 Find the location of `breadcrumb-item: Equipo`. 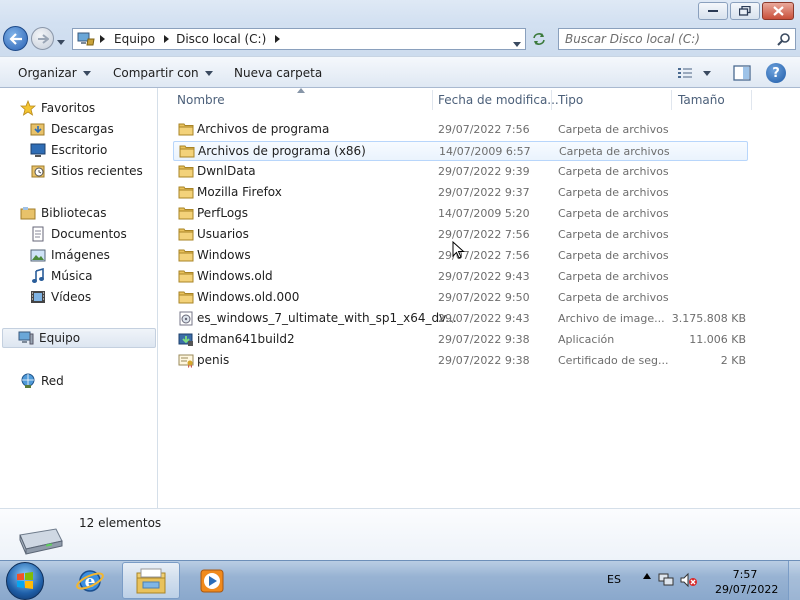

breadcrumb-item: Equipo is located at coordinates (134, 39).